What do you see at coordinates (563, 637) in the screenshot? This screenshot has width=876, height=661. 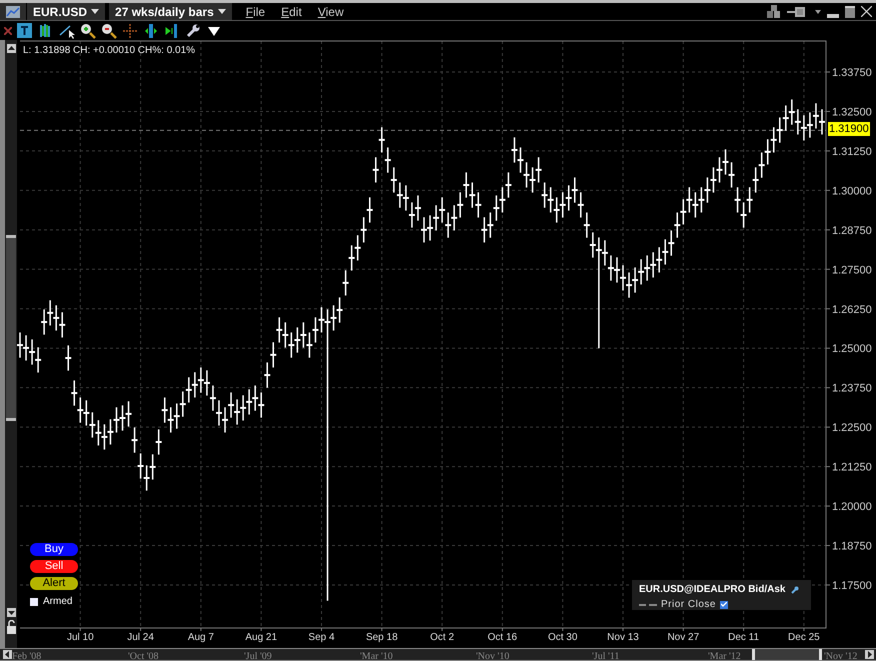 I see `x-axis-label: Oct 30` at bounding box center [563, 637].